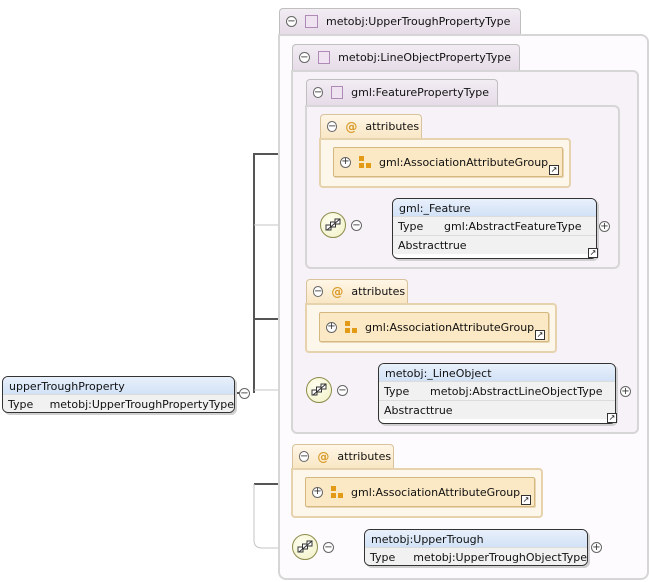 This screenshot has width=649, height=582. I want to click on root-element-name: upperTroughProperty, so click(118, 385).